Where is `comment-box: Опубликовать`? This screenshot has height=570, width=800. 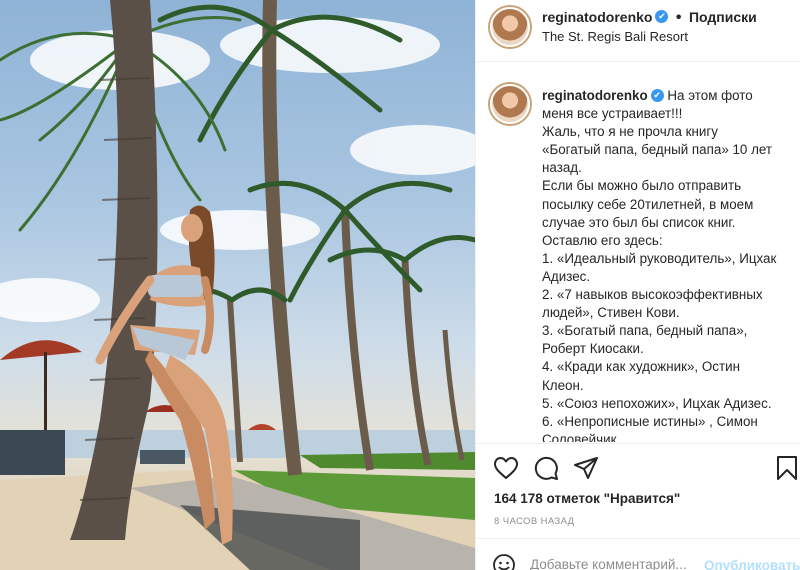
comment-box: Опубликовать is located at coordinates (638, 554).